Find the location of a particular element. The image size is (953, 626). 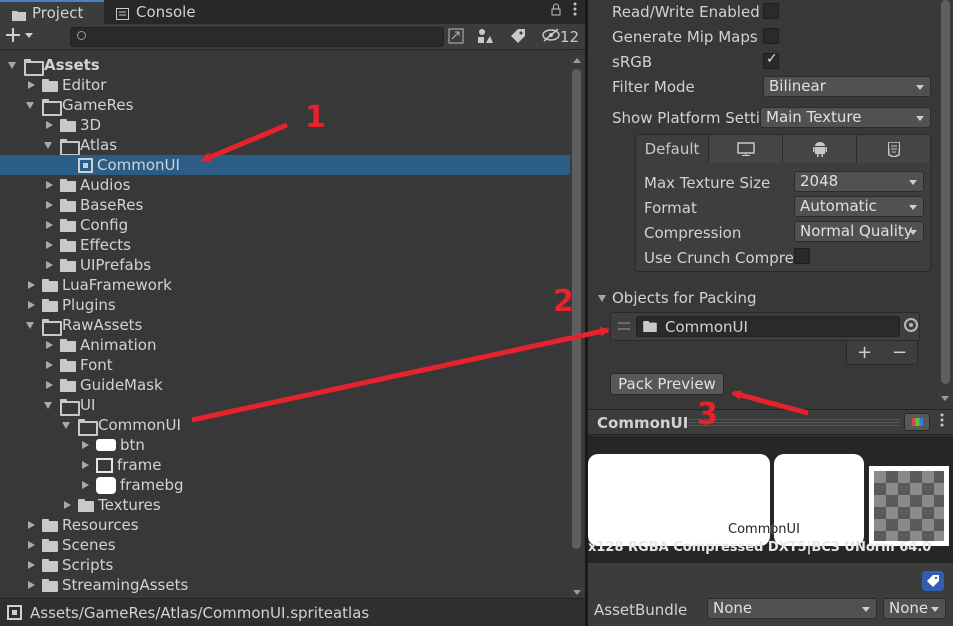

search-by-type-icon is located at coordinates (456, 38).